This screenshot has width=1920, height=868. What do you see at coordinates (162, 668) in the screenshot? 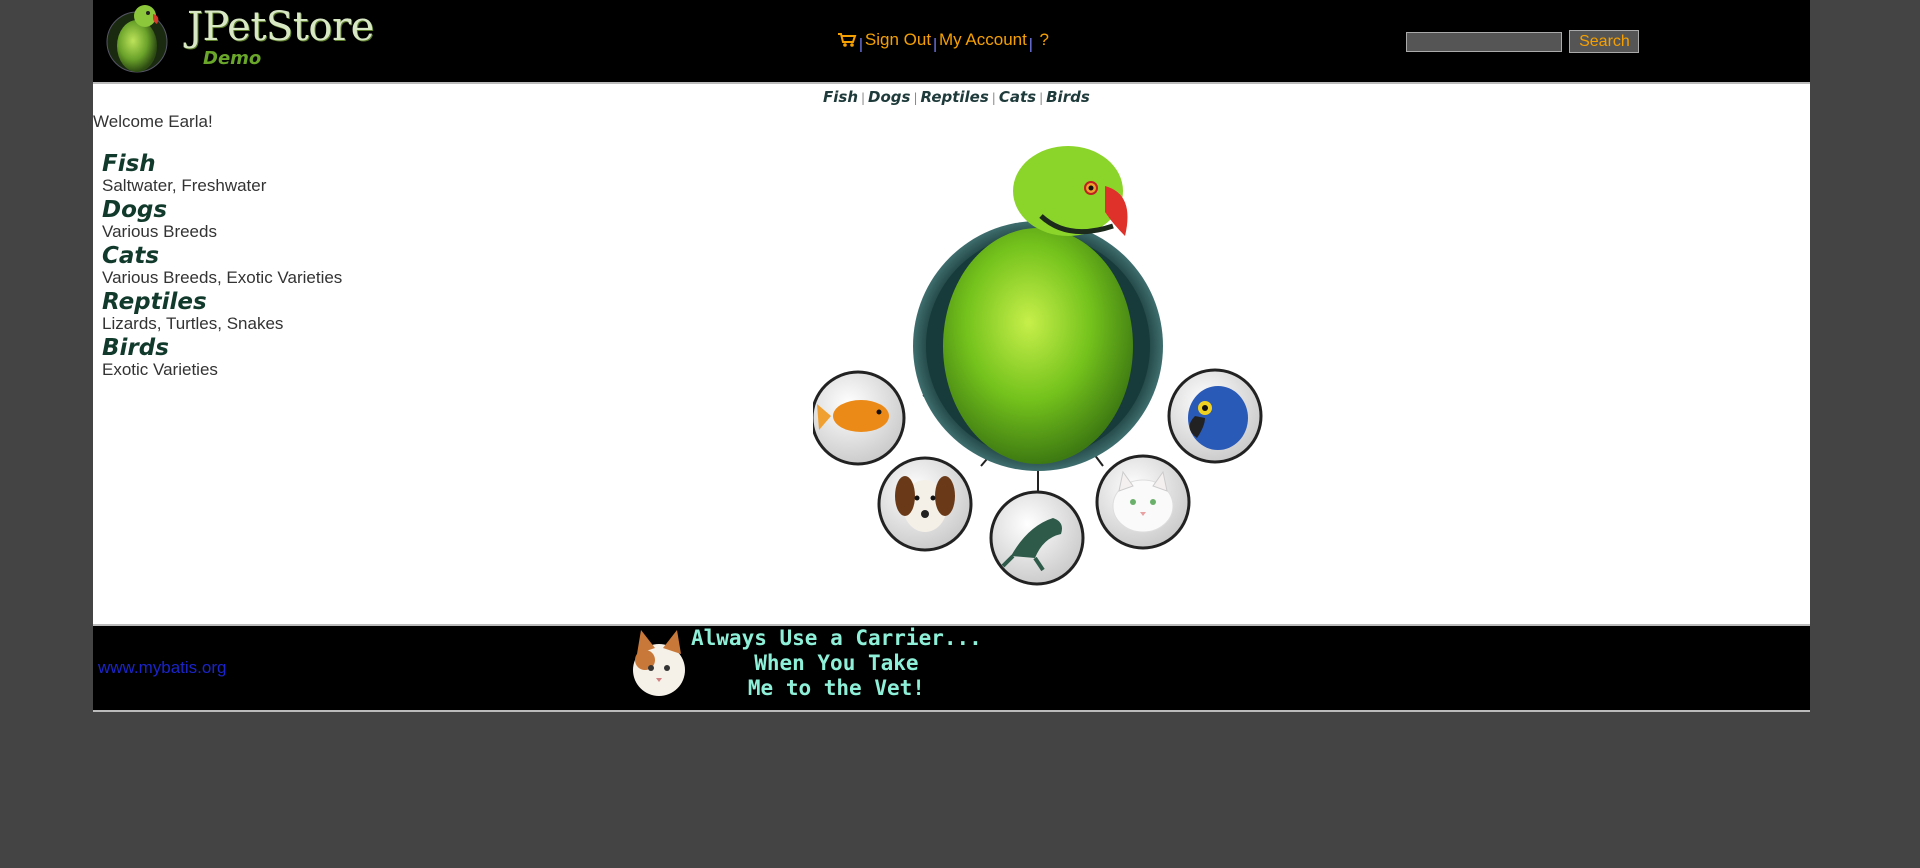
I see `mybatis-link: www.mybatis.org` at bounding box center [162, 668].